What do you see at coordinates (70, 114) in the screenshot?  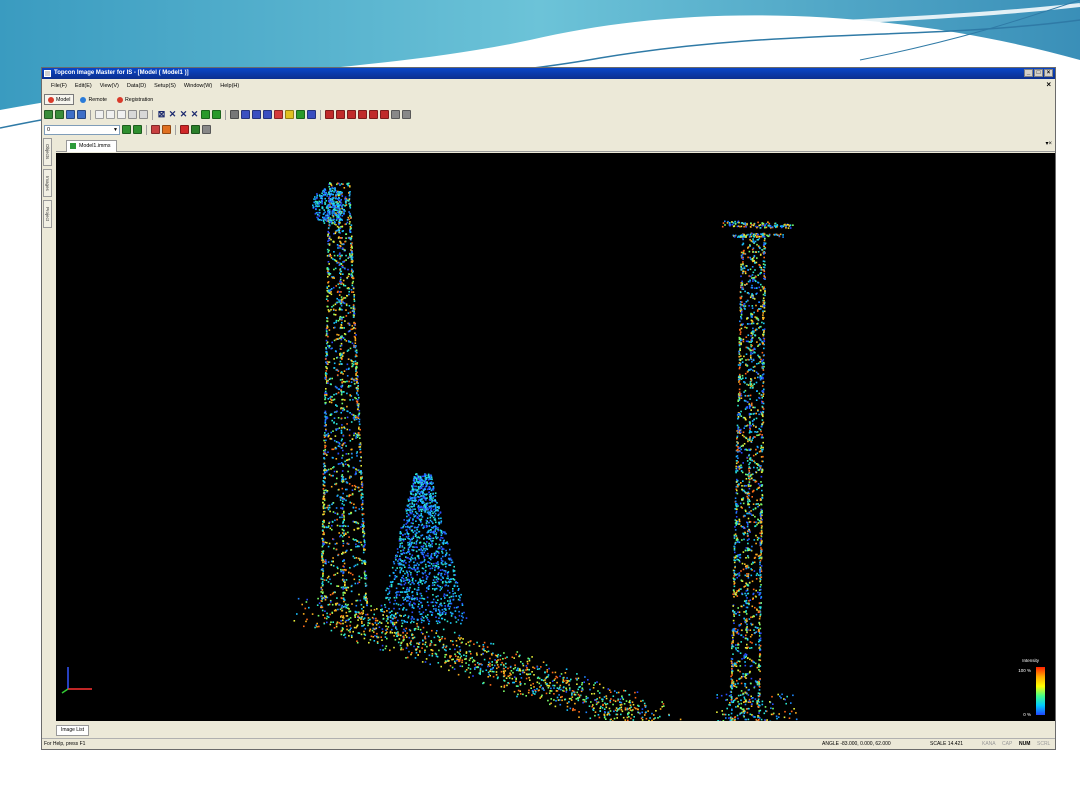 I see `open-folder-icon` at bounding box center [70, 114].